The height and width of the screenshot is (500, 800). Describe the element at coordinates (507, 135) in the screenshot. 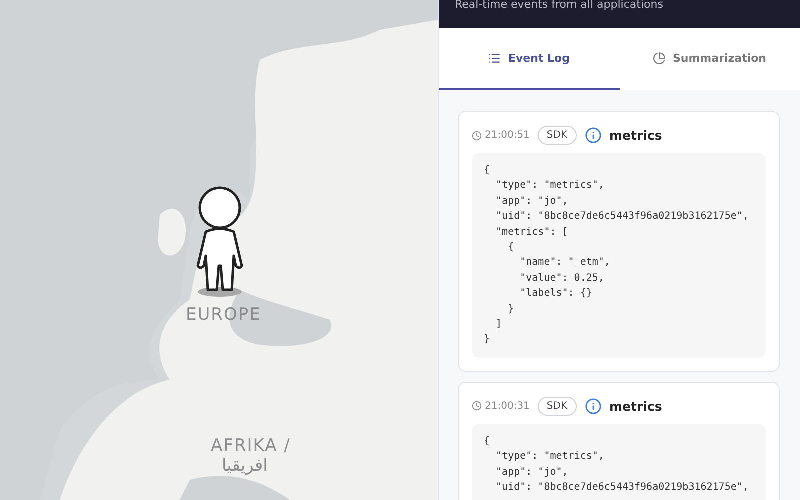

I see `event-time: 21:00:51` at that location.